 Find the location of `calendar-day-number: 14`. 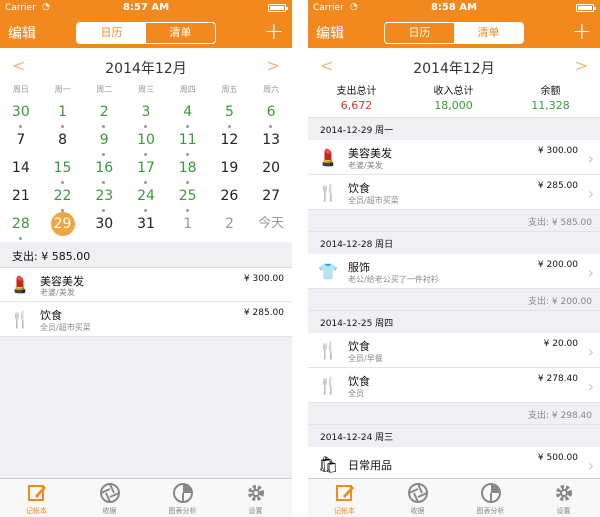

calendar-day-number: 14 is located at coordinates (20, 168).